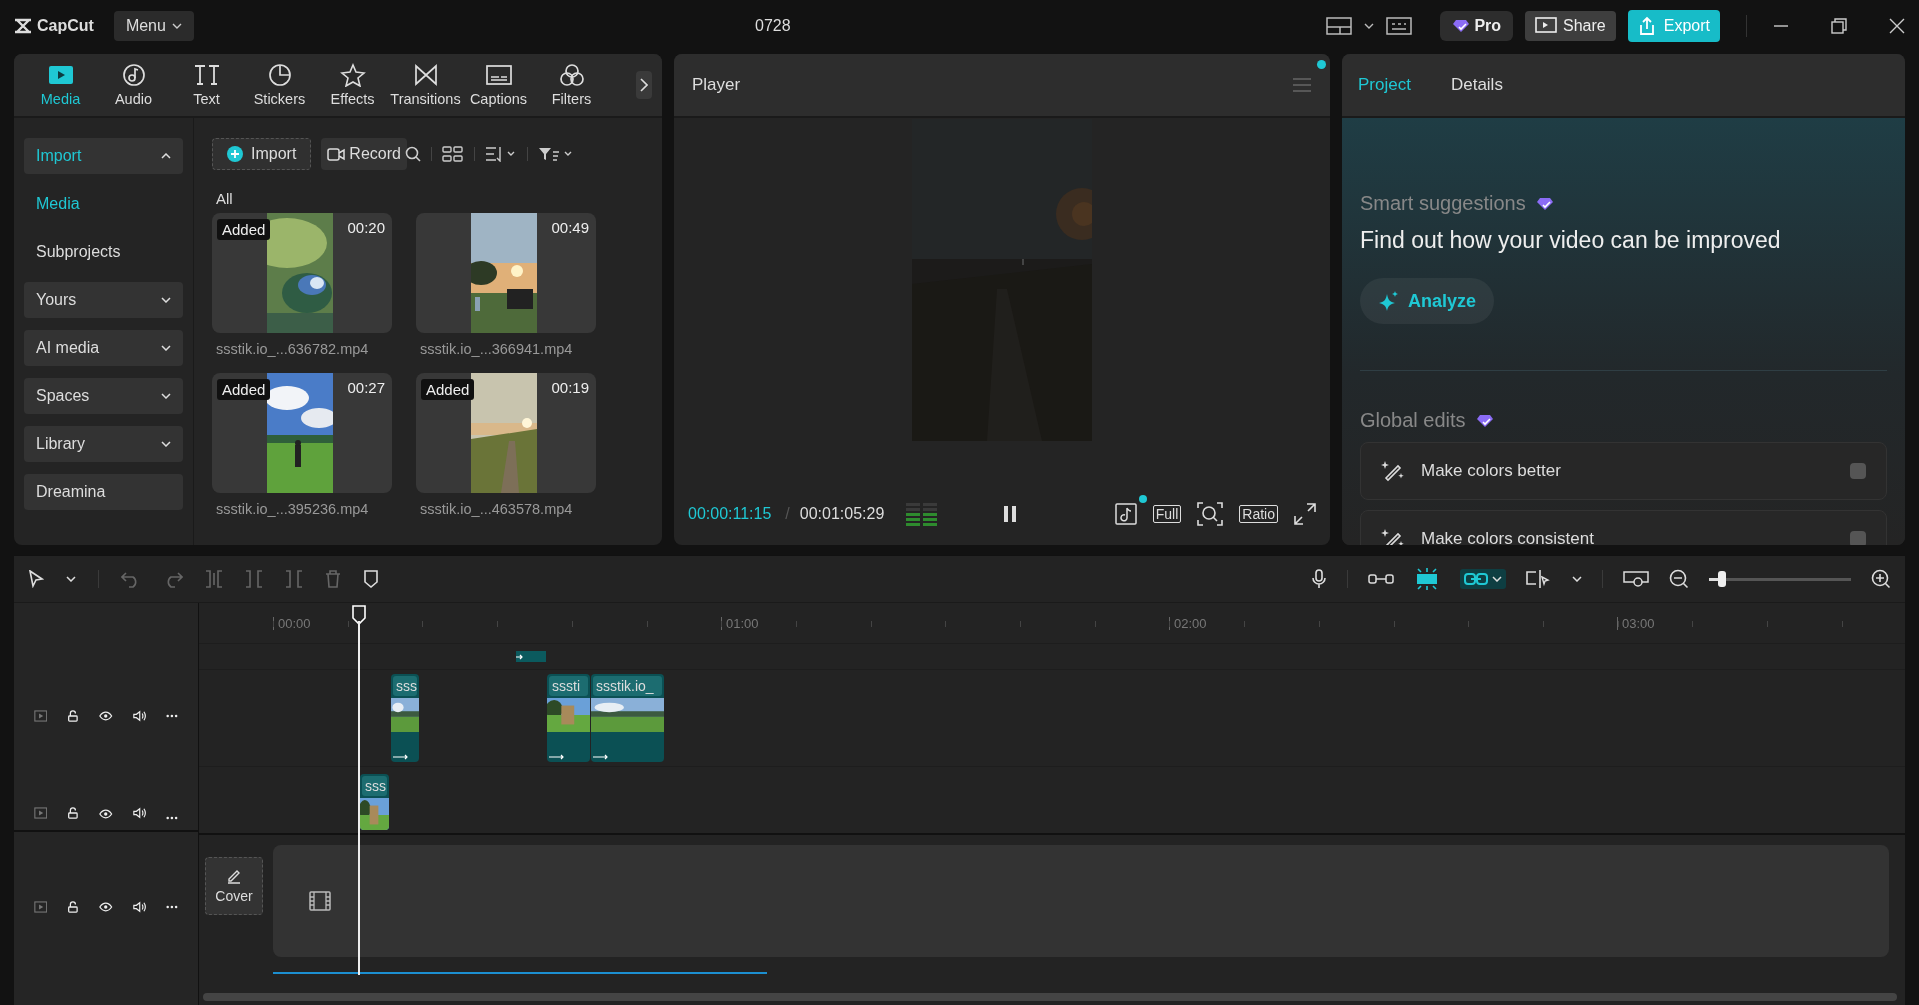 This screenshot has width=1919, height=1005. Describe the element at coordinates (500, 154) in the screenshot. I see `sort-icon` at that location.